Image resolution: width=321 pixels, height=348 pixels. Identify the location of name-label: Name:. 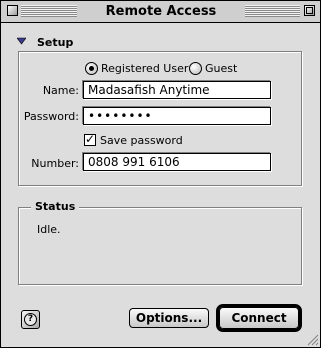
(60, 90).